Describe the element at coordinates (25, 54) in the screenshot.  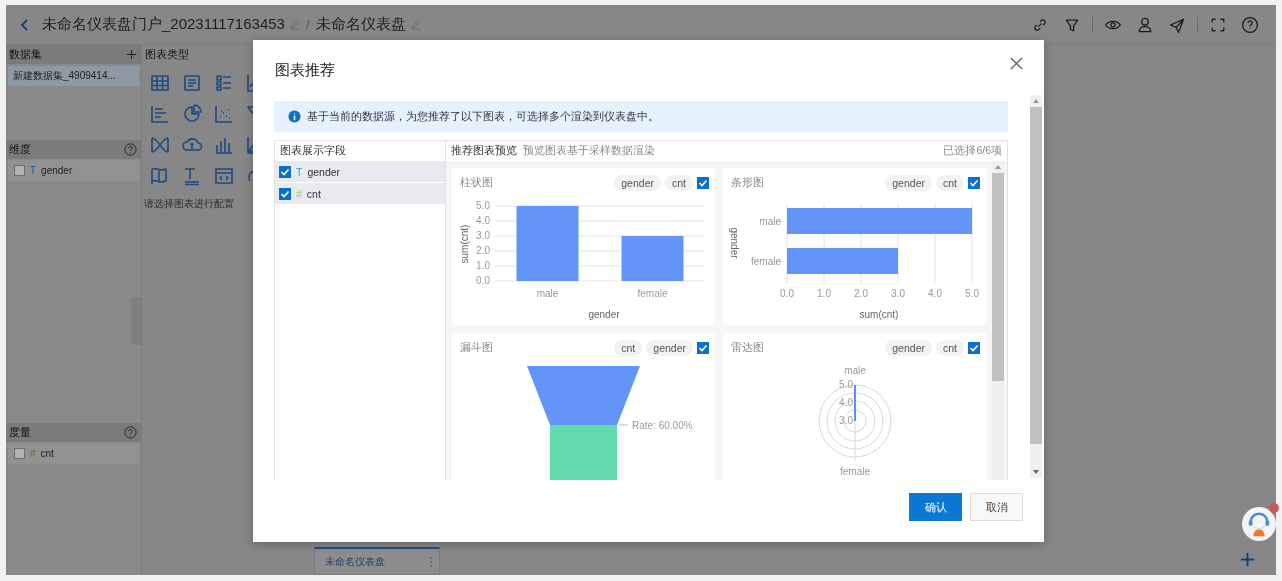
I see `section-title: 数据集` at that location.